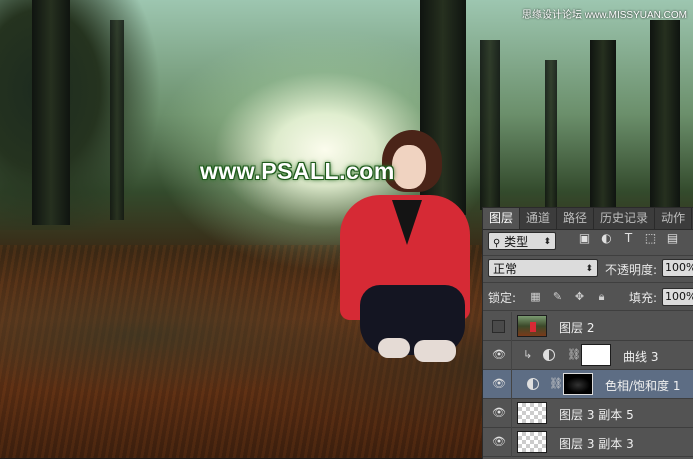 The height and width of the screenshot is (459, 693). Describe the element at coordinates (643, 298) in the screenshot. I see `fill-label: 填充:` at that location.